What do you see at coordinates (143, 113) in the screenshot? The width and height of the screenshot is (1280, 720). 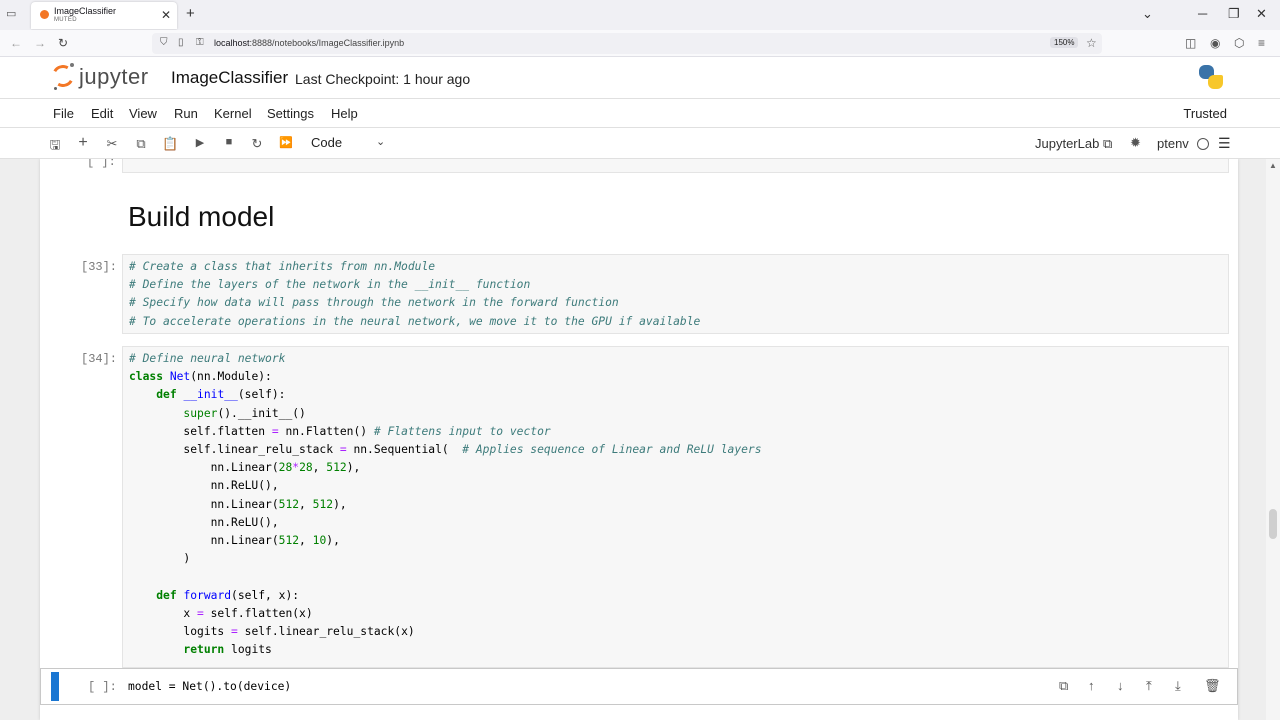 I see `menu-view: View` at bounding box center [143, 113].